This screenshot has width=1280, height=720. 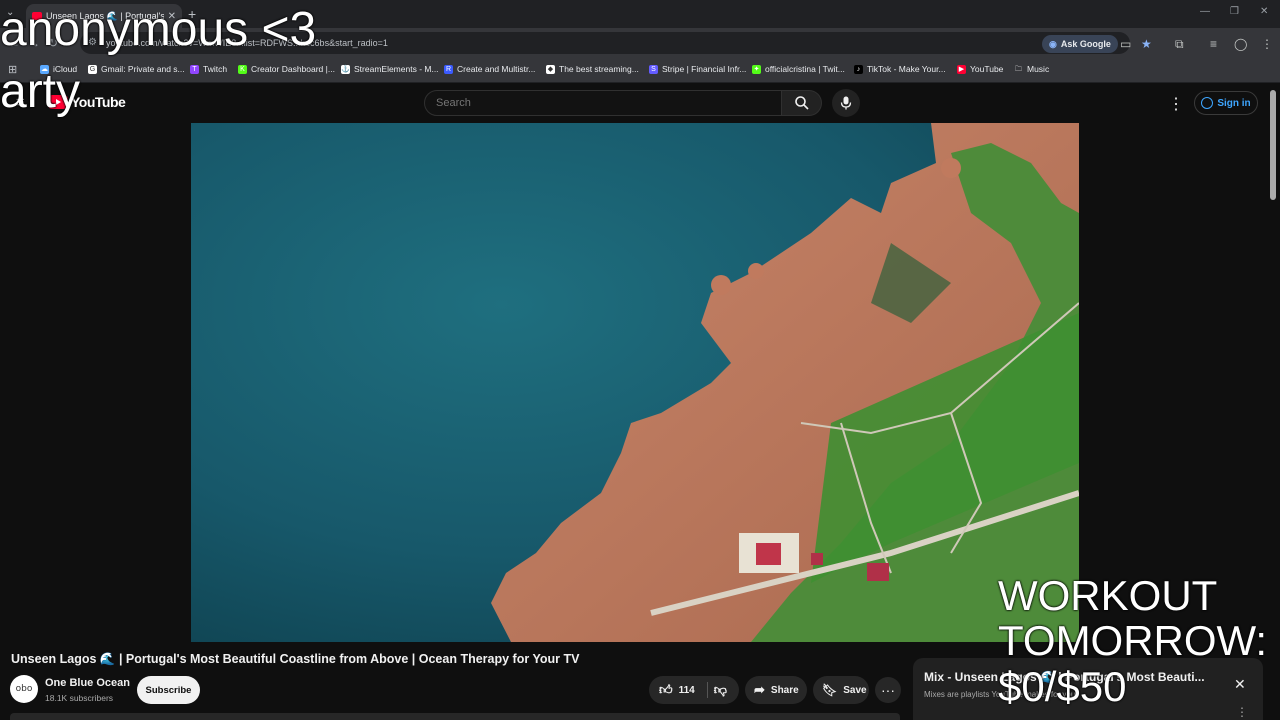 I want to click on share-icon: ➦, so click(x=759, y=689).